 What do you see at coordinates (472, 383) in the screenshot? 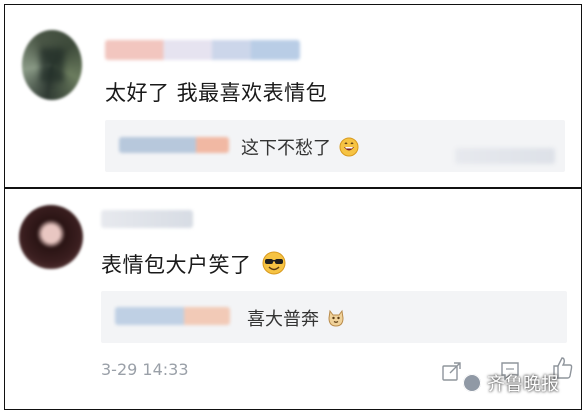
I see `wechat-logo-icon` at bounding box center [472, 383].